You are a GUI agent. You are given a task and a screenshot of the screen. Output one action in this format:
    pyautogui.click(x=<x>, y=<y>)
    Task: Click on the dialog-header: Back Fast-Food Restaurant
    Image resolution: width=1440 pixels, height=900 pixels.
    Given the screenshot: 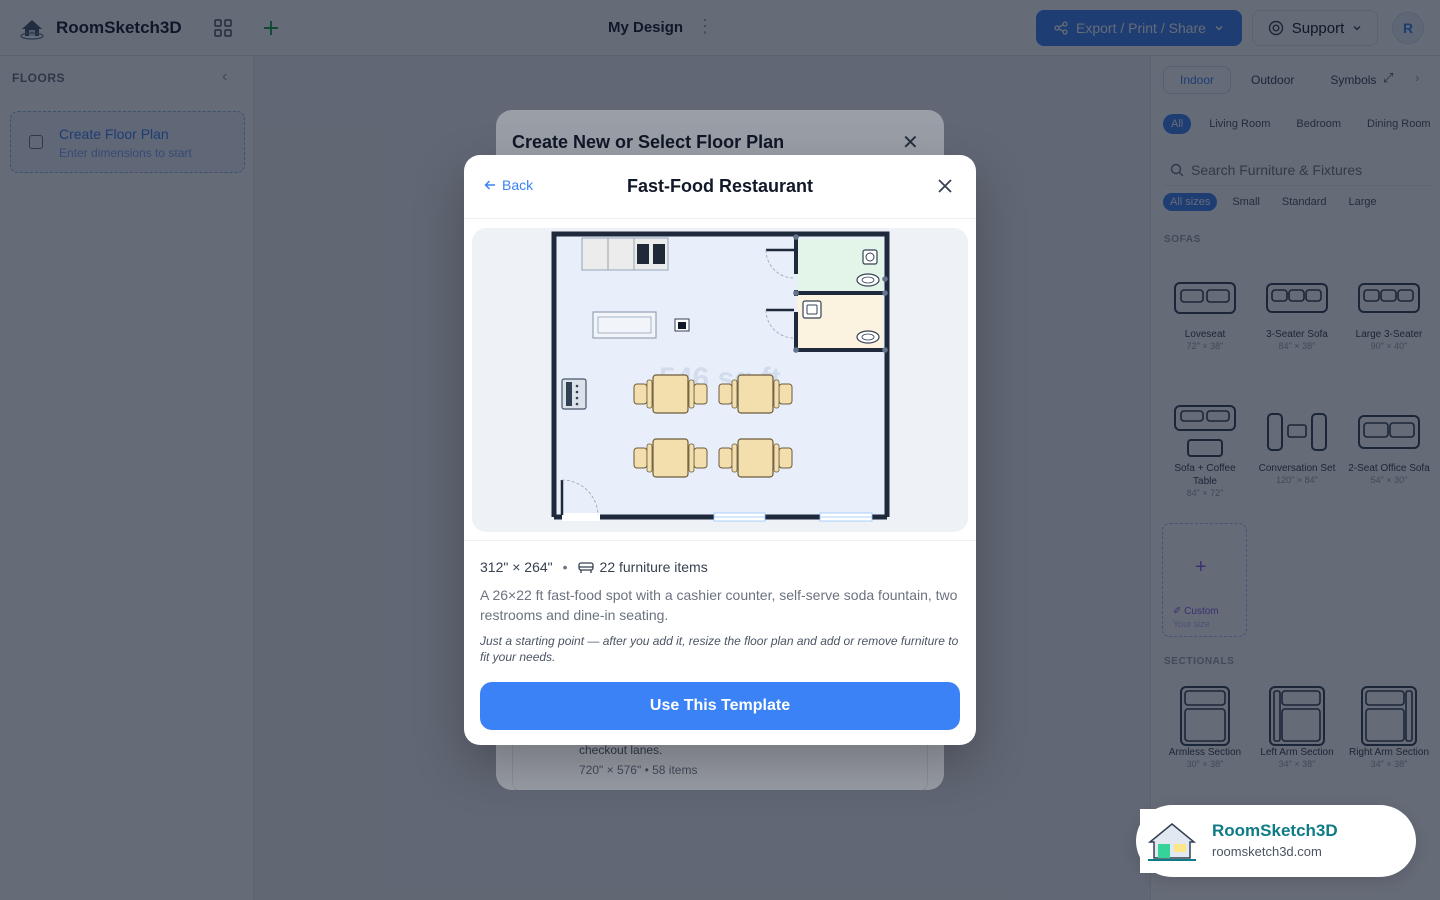 What is the action you would take?
    pyautogui.click(x=720, y=187)
    